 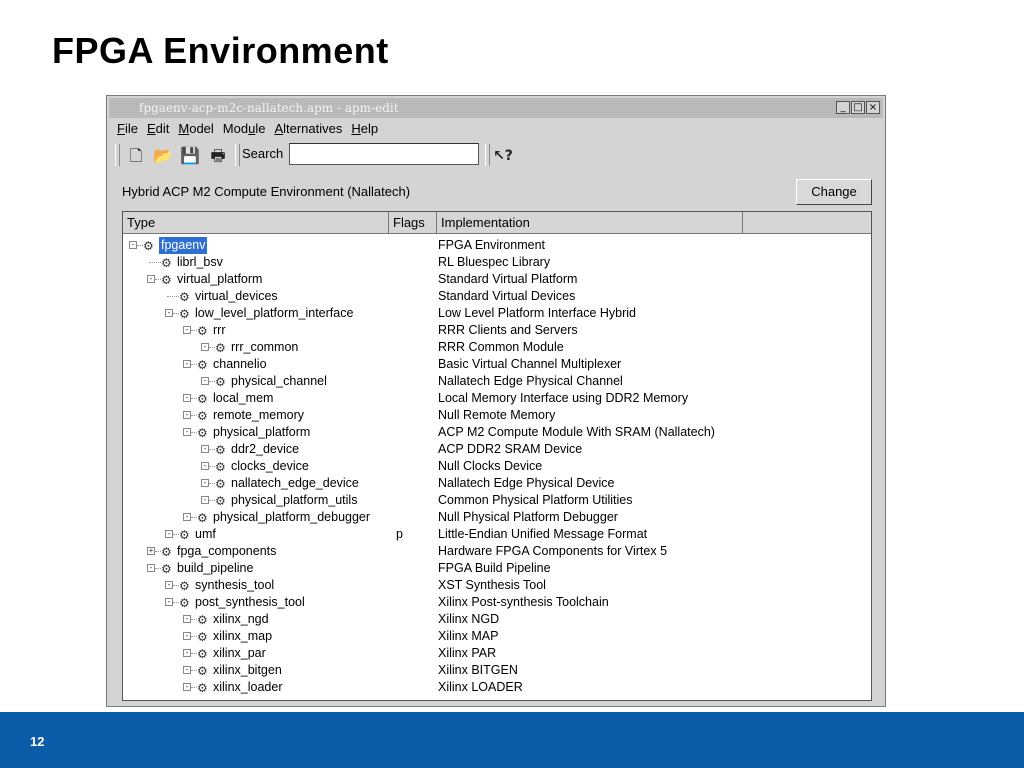 What do you see at coordinates (497, 636) in the screenshot?
I see `tree-row: - ⚙ xilinx_map Xilinx MAP` at bounding box center [497, 636].